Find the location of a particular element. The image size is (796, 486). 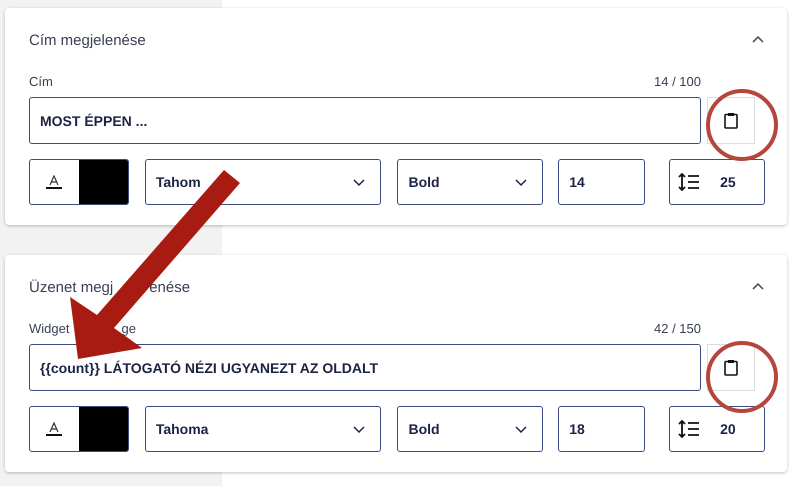

character-counter: 42 / 150 is located at coordinates (677, 328).